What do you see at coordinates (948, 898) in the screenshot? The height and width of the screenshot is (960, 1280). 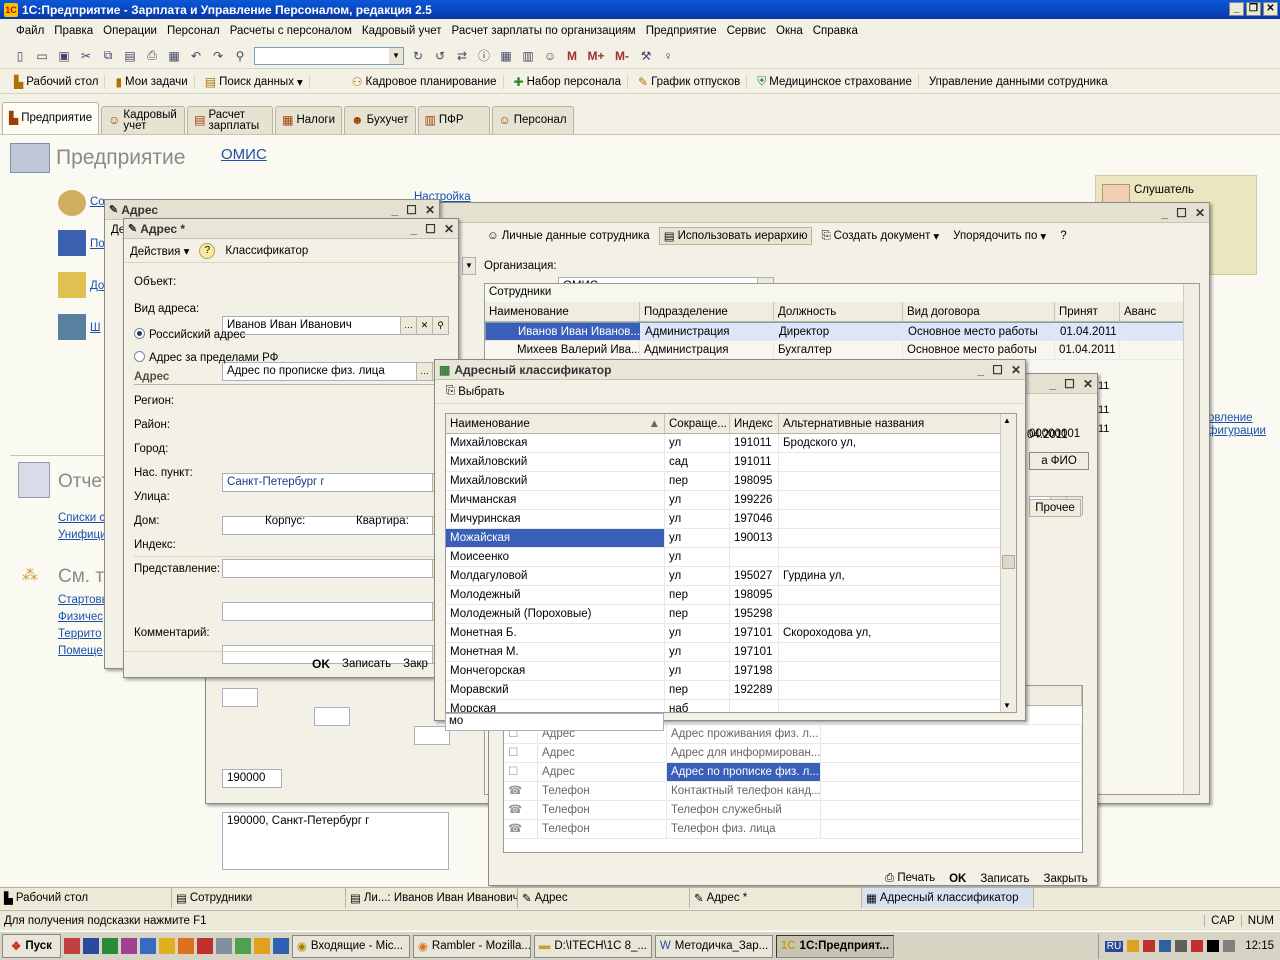 I see `win-tab-classifier: ▦ Адресный классификатор` at bounding box center [948, 898].